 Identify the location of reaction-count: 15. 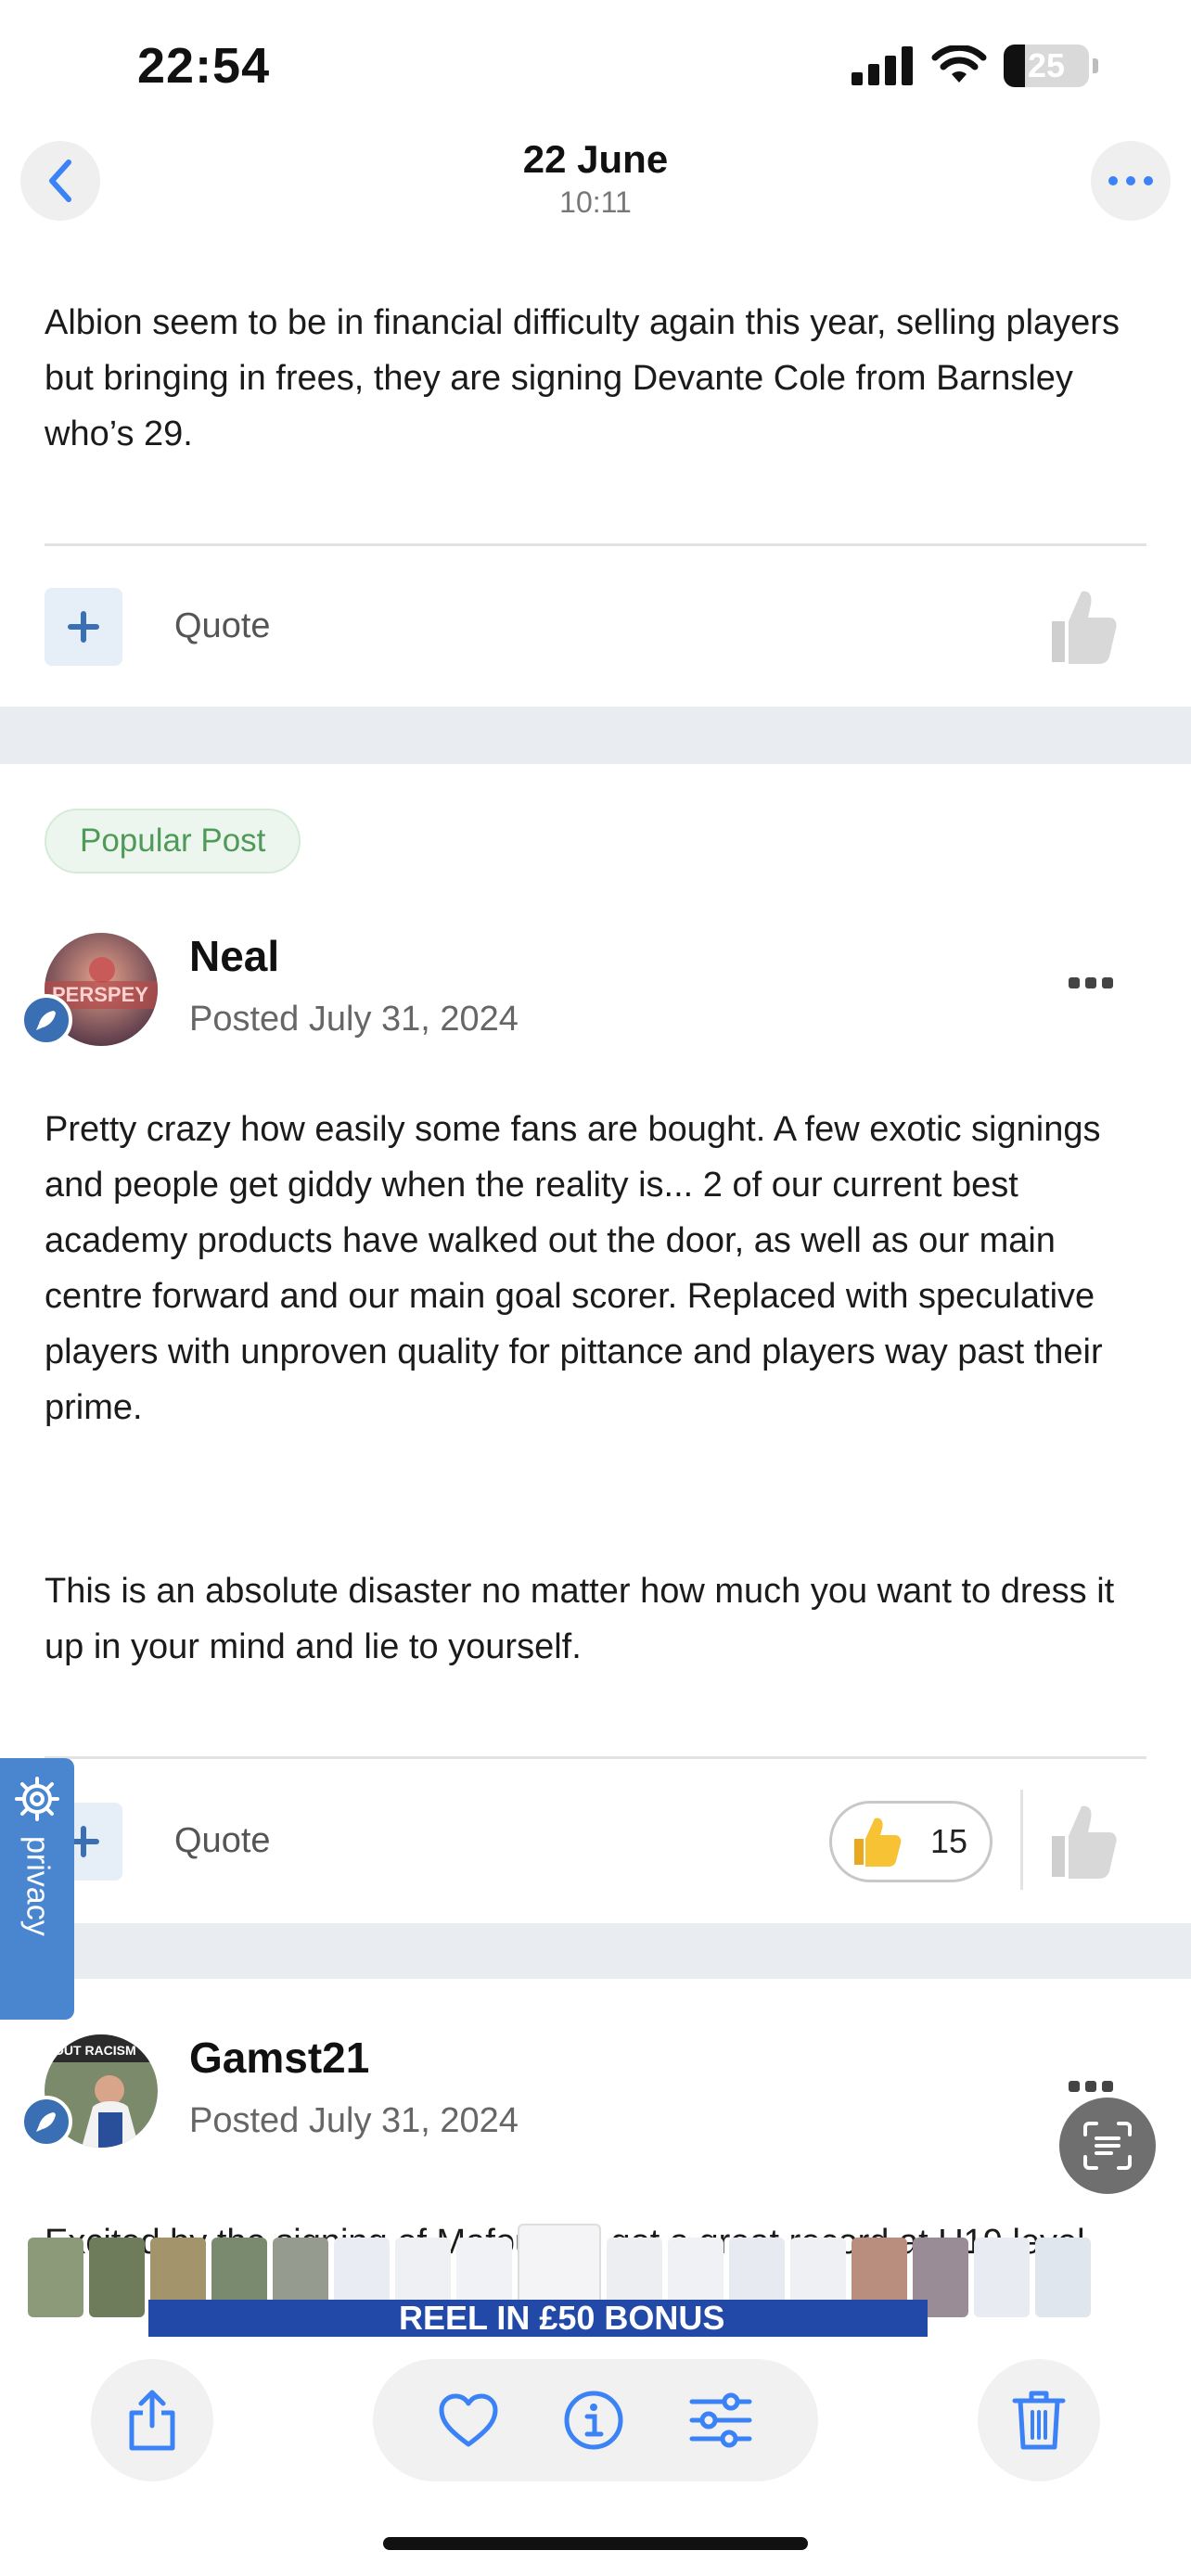
(949, 1841).